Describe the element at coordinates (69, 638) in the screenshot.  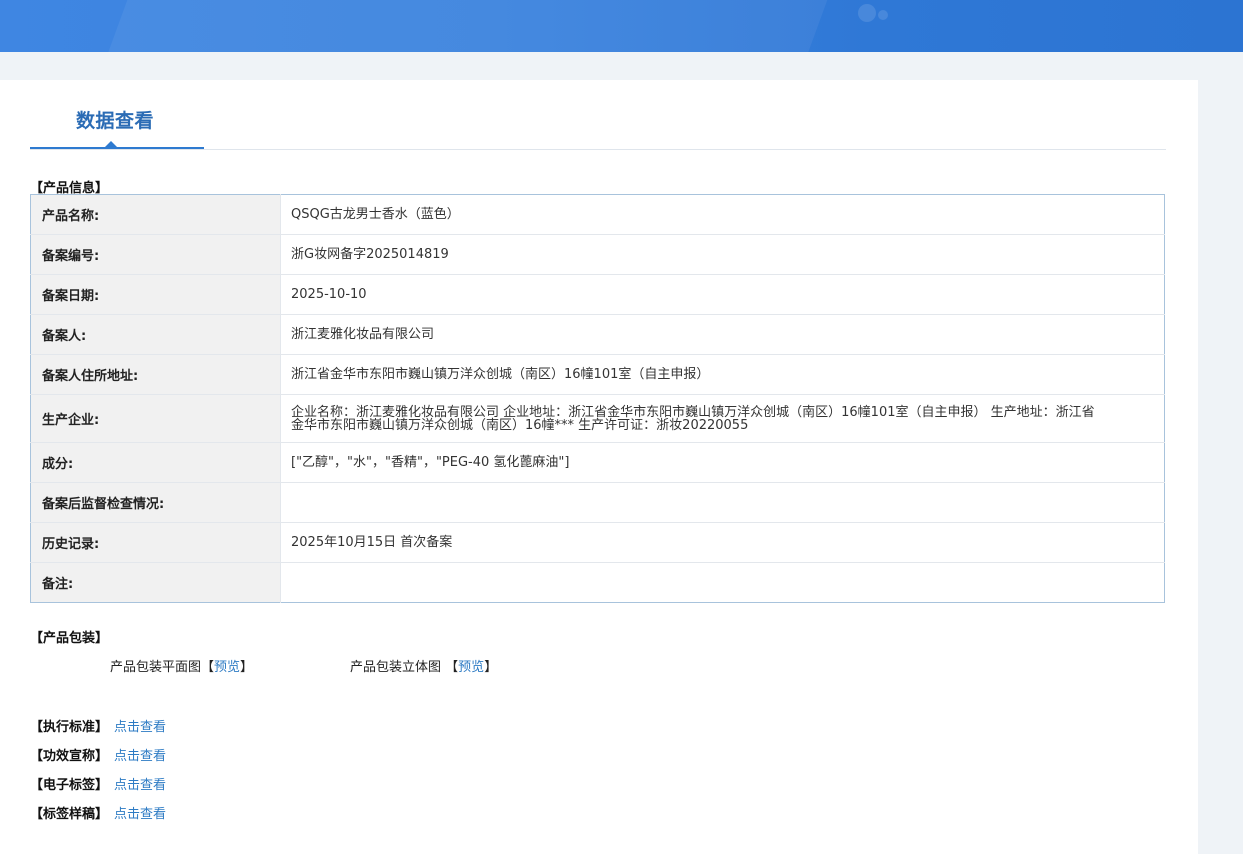
I see `packaging-section-title: 【产品包装】` at that location.